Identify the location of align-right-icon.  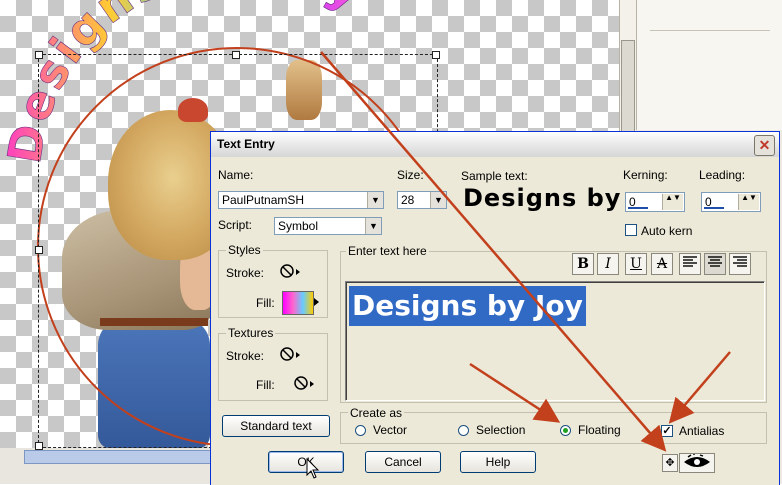
(740, 261).